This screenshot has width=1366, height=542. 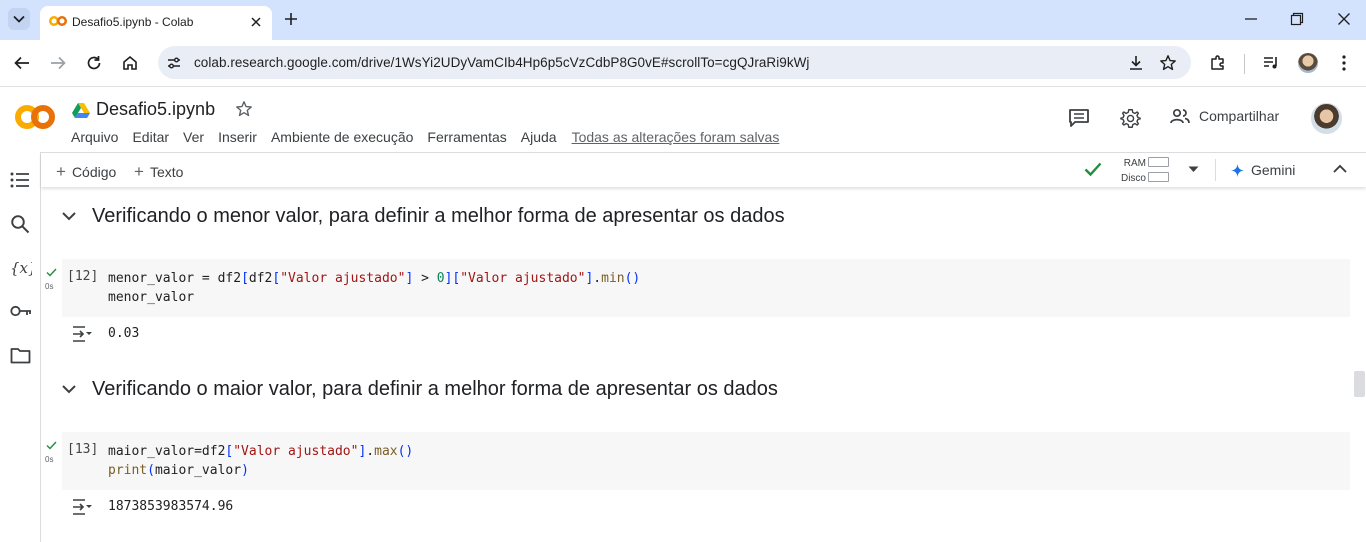 What do you see at coordinates (1093, 169) in the screenshot?
I see `connected-check-icon` at bounding box center [1093, 169].